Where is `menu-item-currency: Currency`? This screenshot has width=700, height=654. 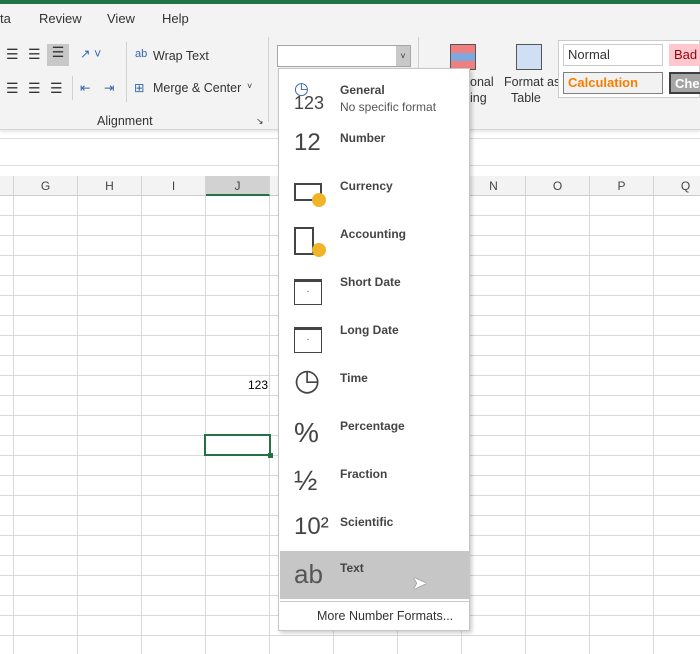
menu-item-currency: Currency is located at coordinates (374, 193).